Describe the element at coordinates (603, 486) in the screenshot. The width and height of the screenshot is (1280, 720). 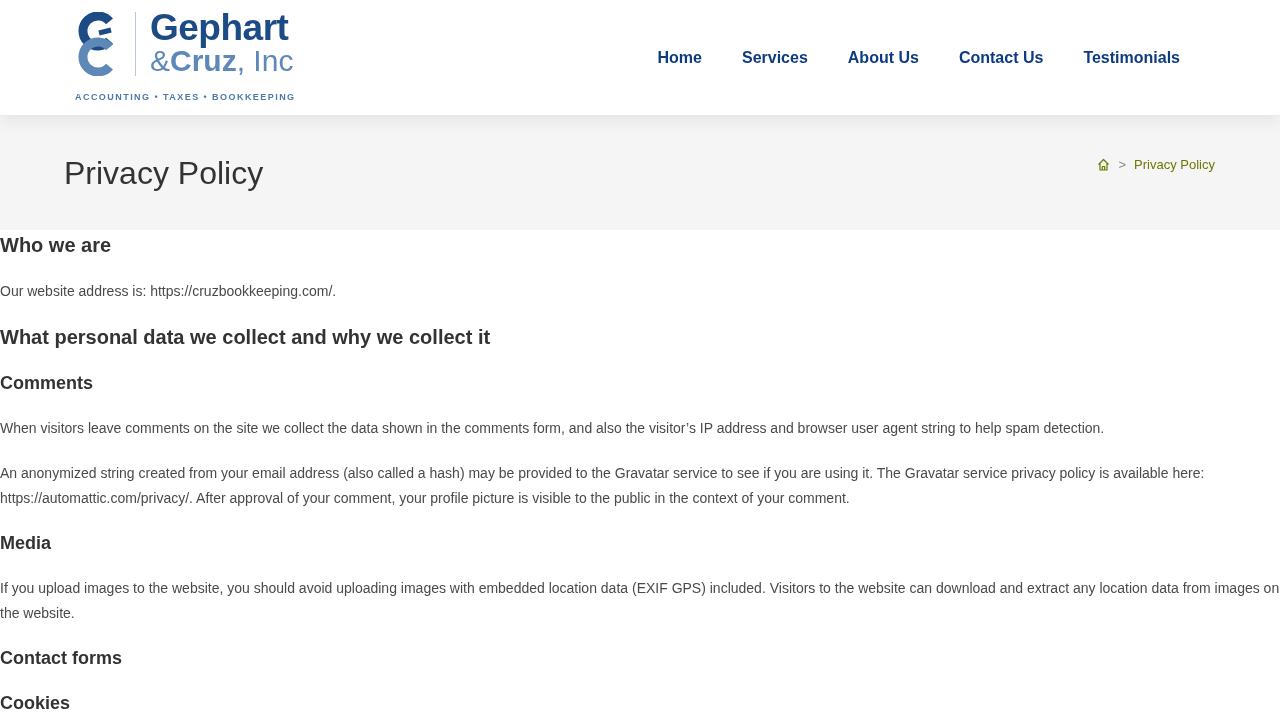
I see `paragraph: An anonymized string created from your email address (also called a hash) may be provided to the Gravatar service to see if you are using it. The Gravatar service privacy policy is available here: https://automattic.com/privacy/. After approval of your comment, your profile picture is visible to the public in the context of your comment.` at that location.